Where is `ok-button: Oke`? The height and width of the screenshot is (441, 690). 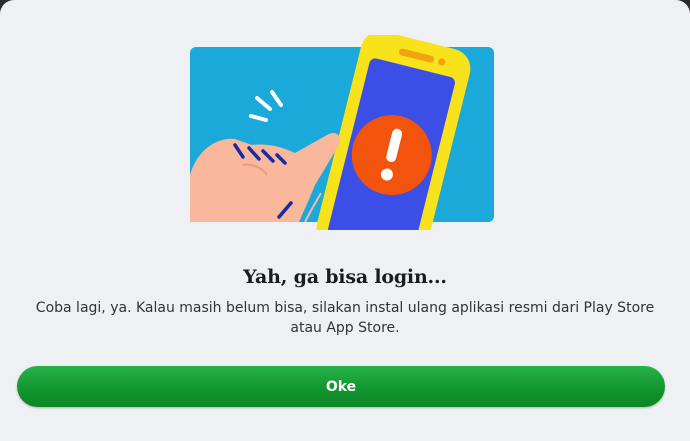 ok-button: Oke is located at coordinates (341, 386).